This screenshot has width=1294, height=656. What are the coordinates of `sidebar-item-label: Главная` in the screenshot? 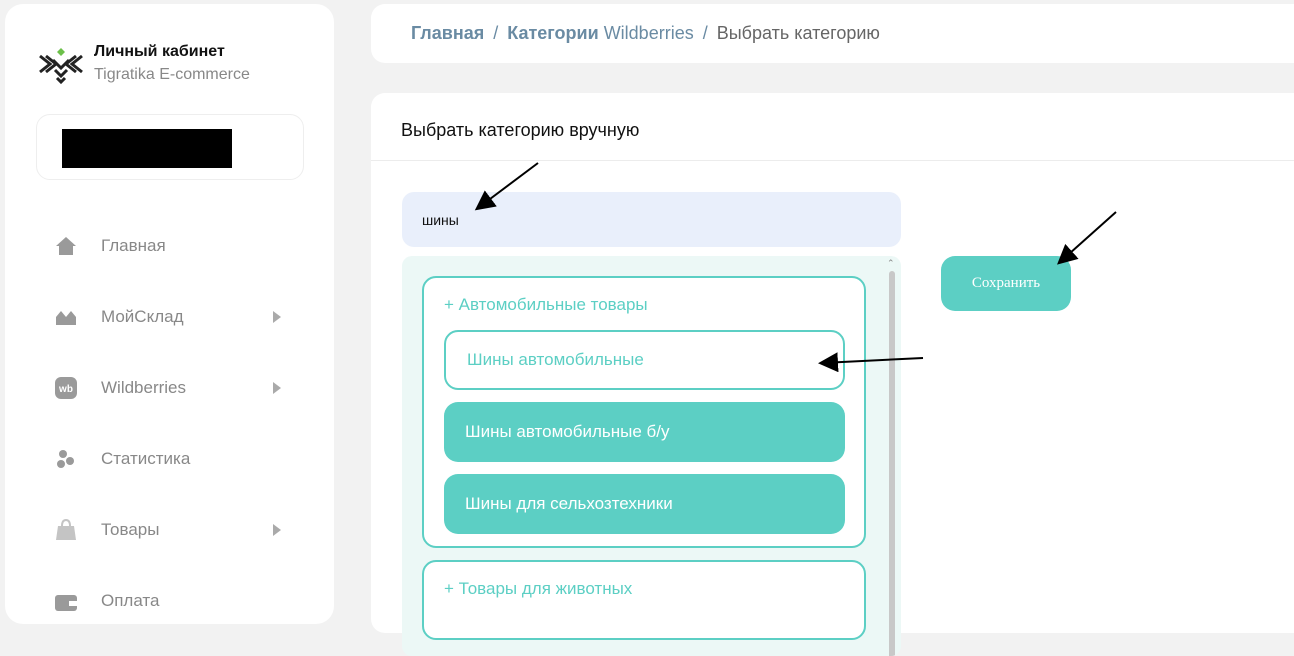 It's located at (133, 245).